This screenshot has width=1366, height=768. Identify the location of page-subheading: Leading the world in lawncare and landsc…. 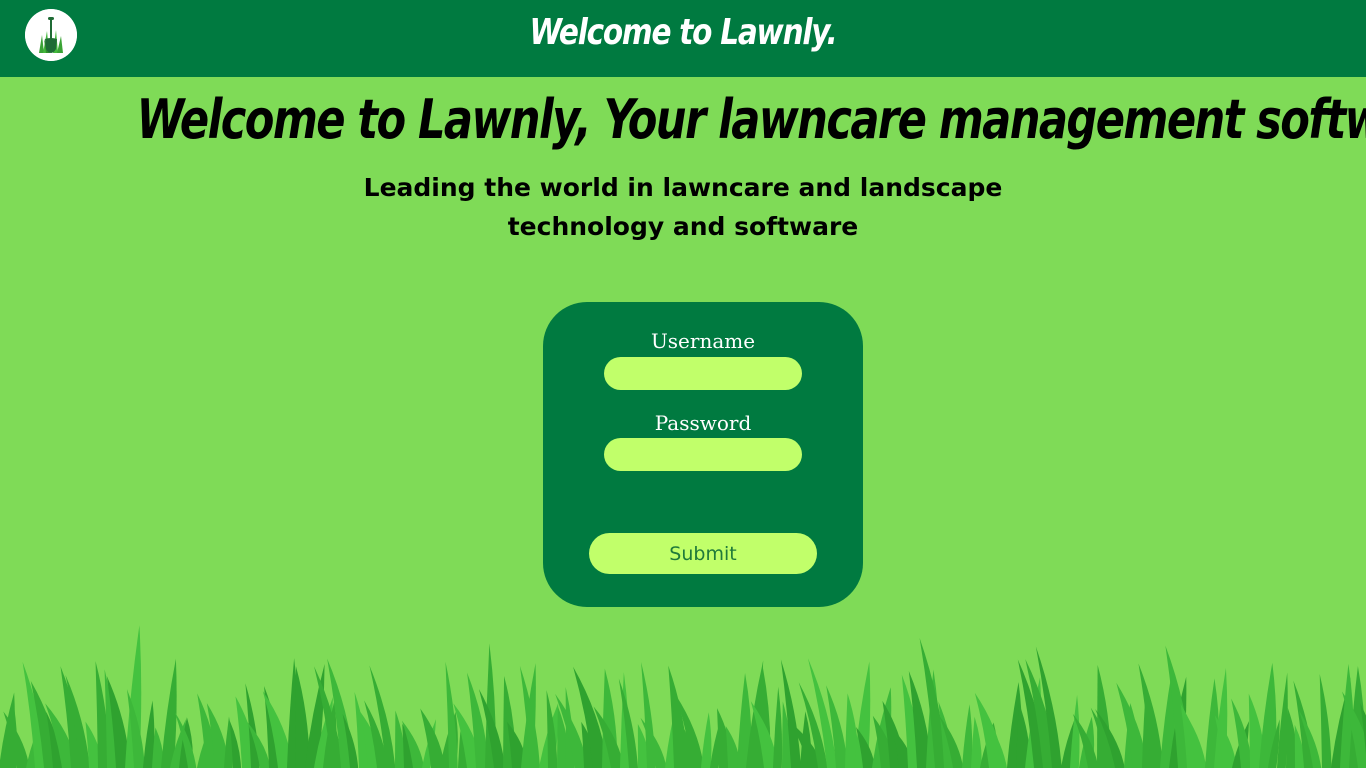
(683, 207).